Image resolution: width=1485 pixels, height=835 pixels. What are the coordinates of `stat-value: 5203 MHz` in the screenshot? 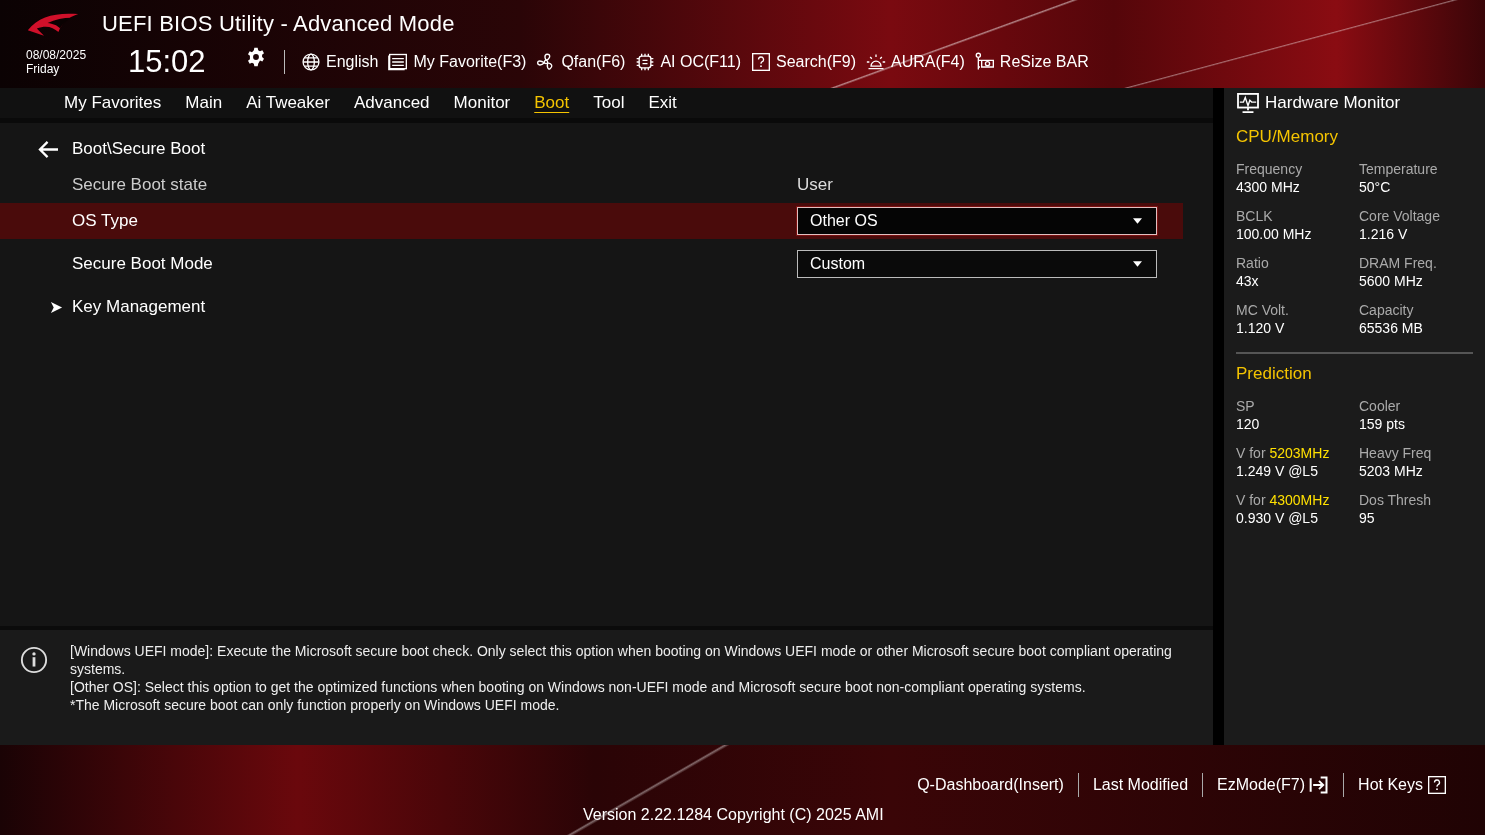 It's located at (1391, 471).